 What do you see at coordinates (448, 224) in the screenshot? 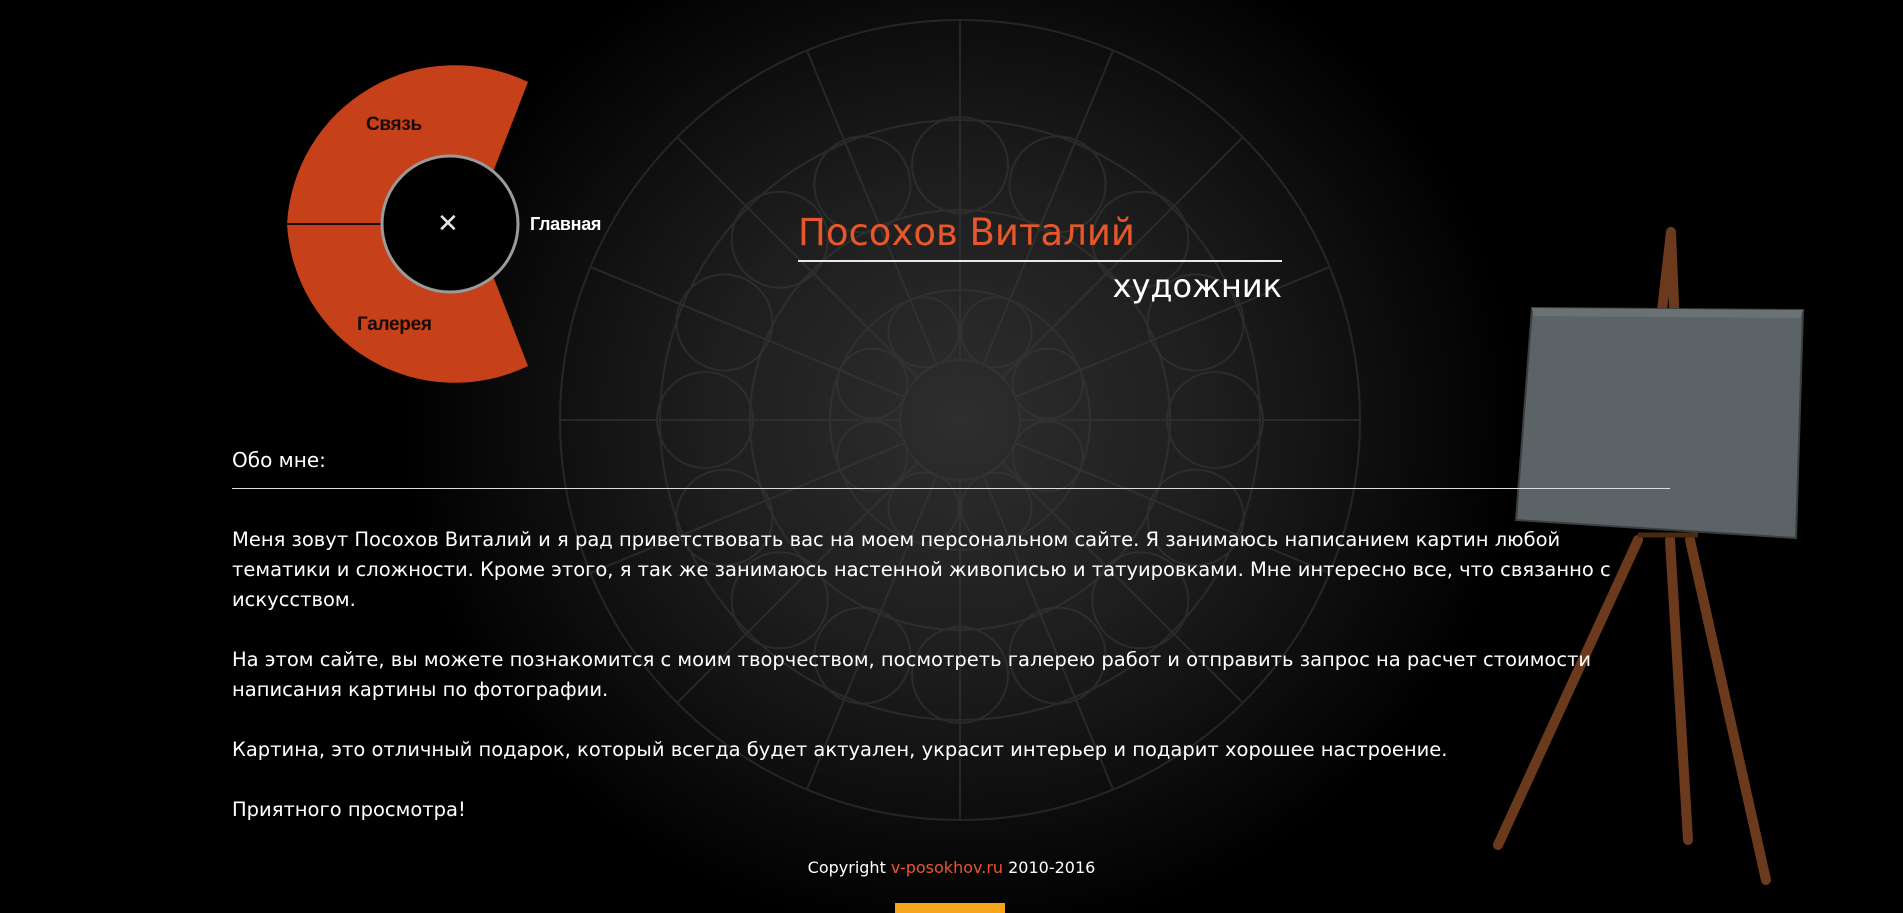
I see `close-icon: ✕` at bounding box center [448, 224].